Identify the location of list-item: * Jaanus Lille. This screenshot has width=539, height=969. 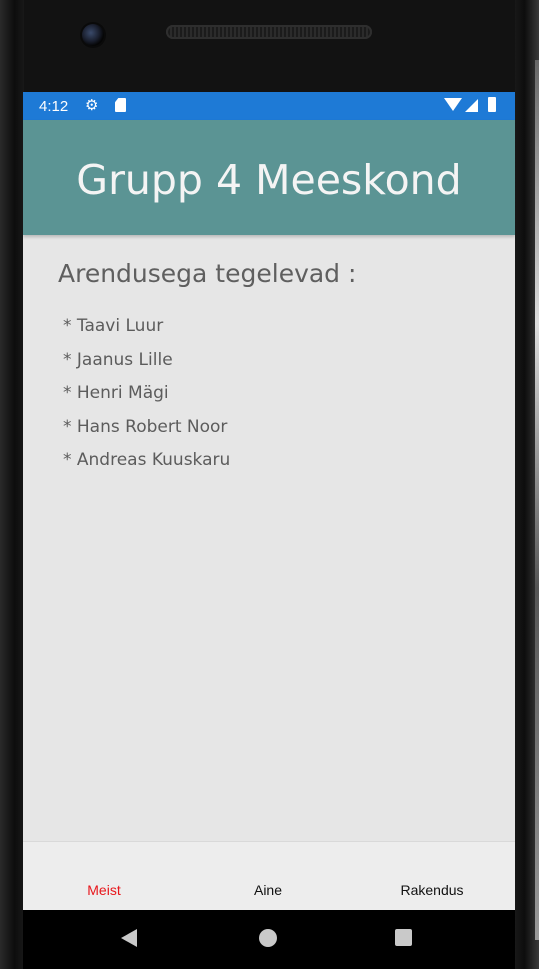
(118, 359).